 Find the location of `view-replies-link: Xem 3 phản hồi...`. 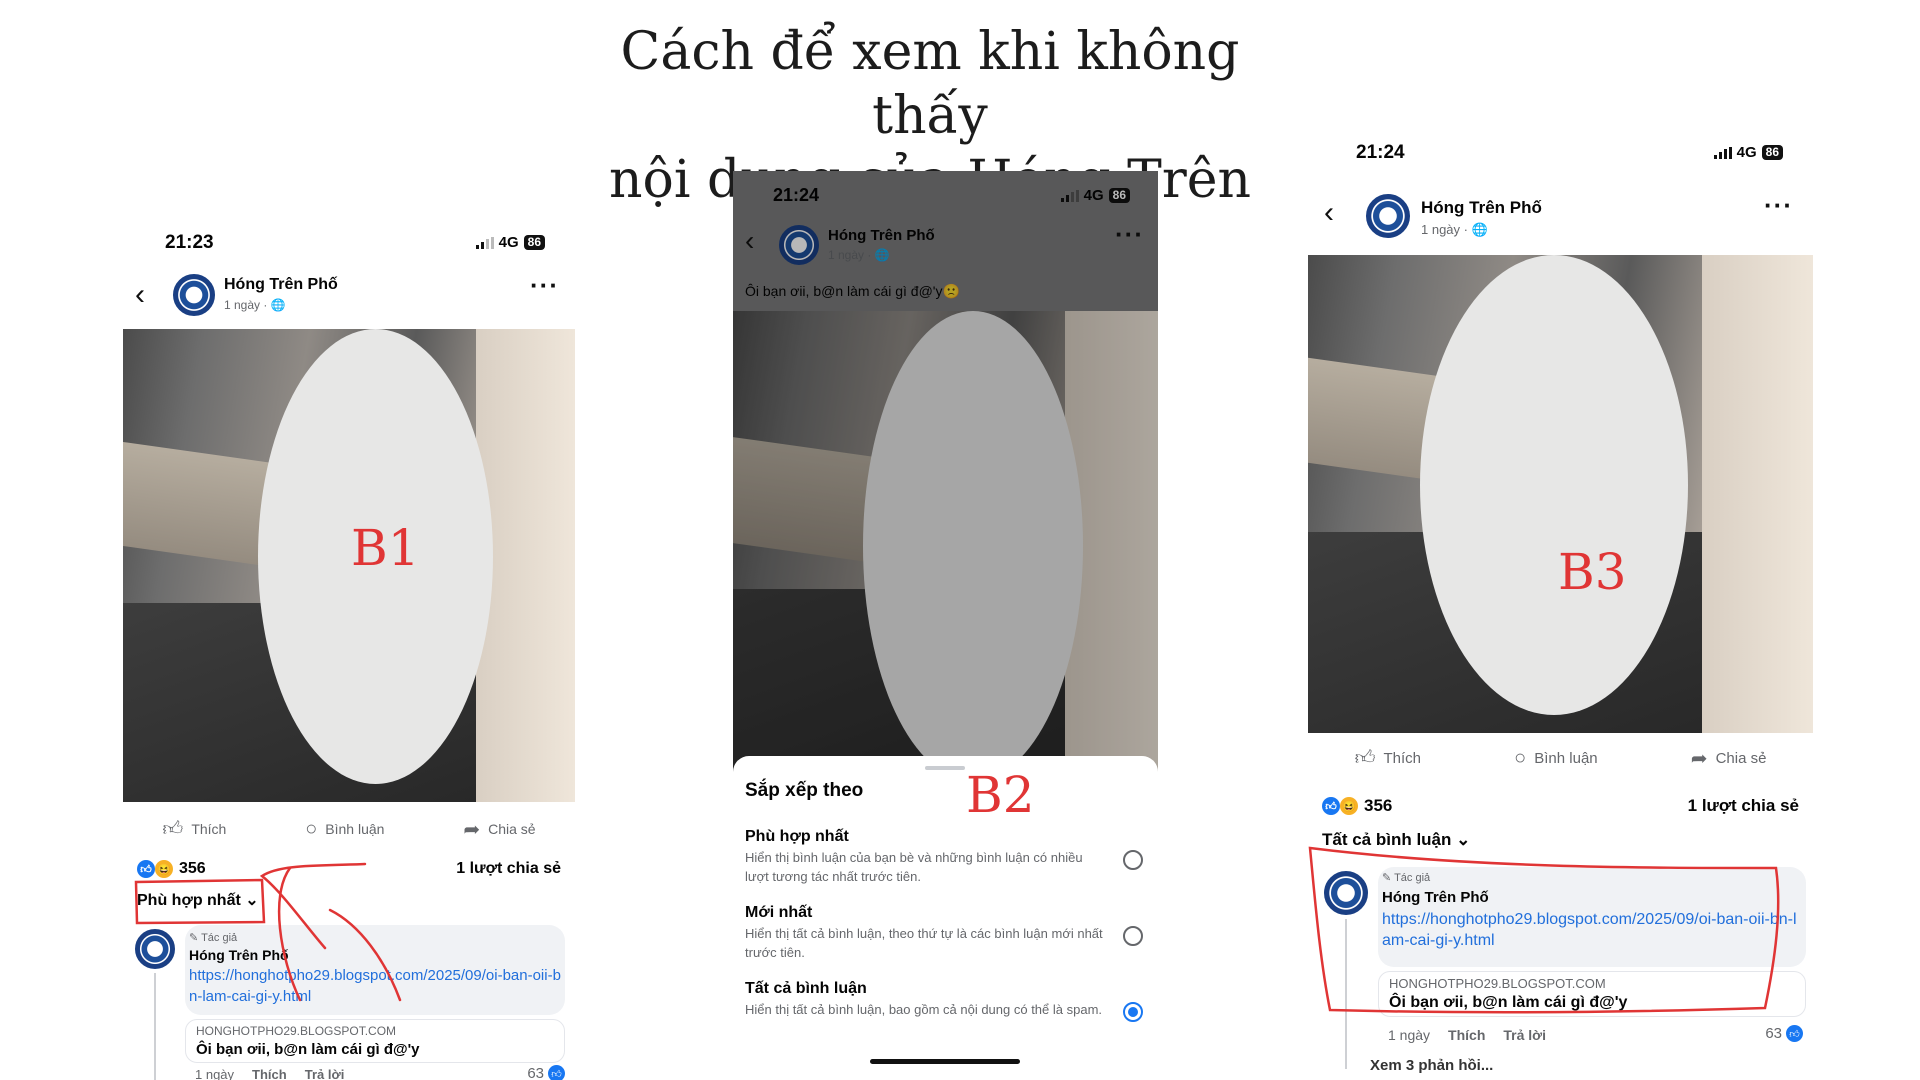

view-replies-link: Xem 3 phản hồi... is located at coordinates (1431, 1065).